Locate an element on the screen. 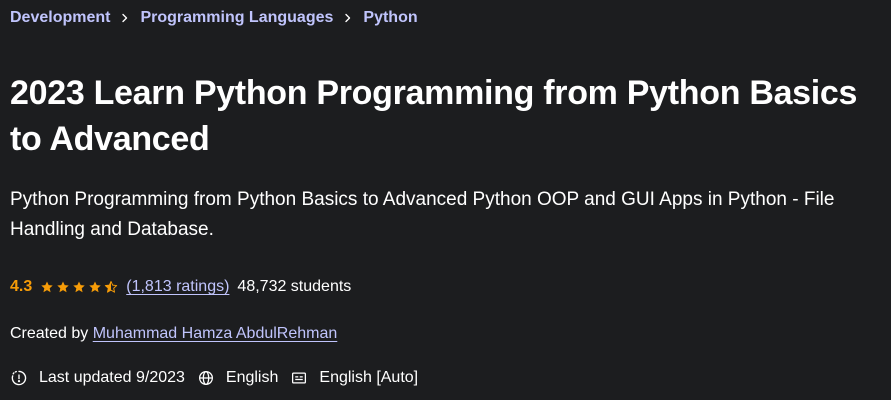 Image resolution: width=891 pixels, height=400 pixels. last-updated-text: Last updated 9/2023 is located at coordinates (112, 377).